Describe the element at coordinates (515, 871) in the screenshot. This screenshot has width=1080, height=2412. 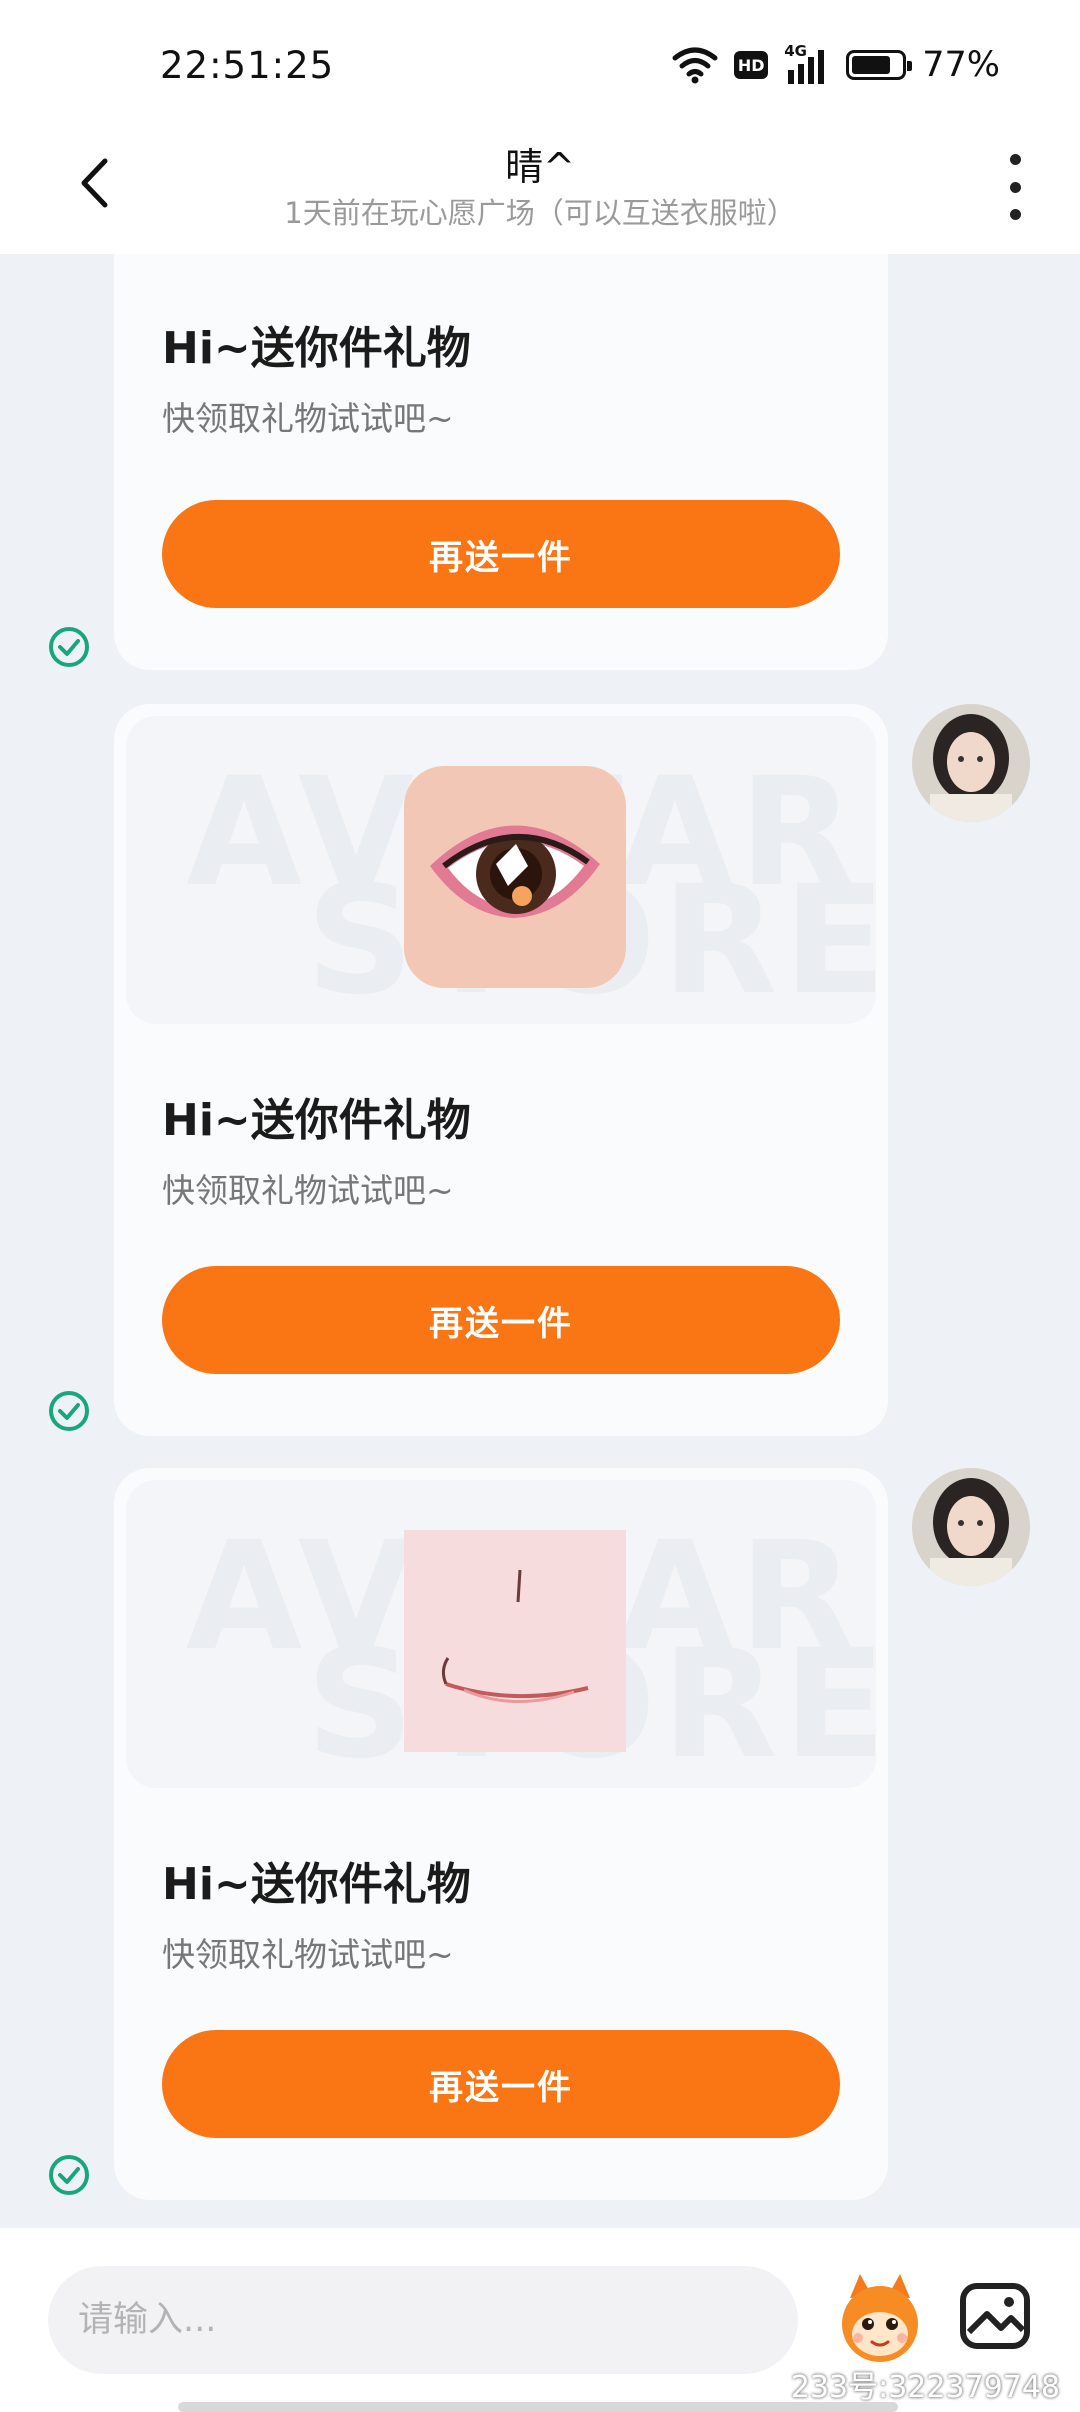
I see `eye-icon` at that location.